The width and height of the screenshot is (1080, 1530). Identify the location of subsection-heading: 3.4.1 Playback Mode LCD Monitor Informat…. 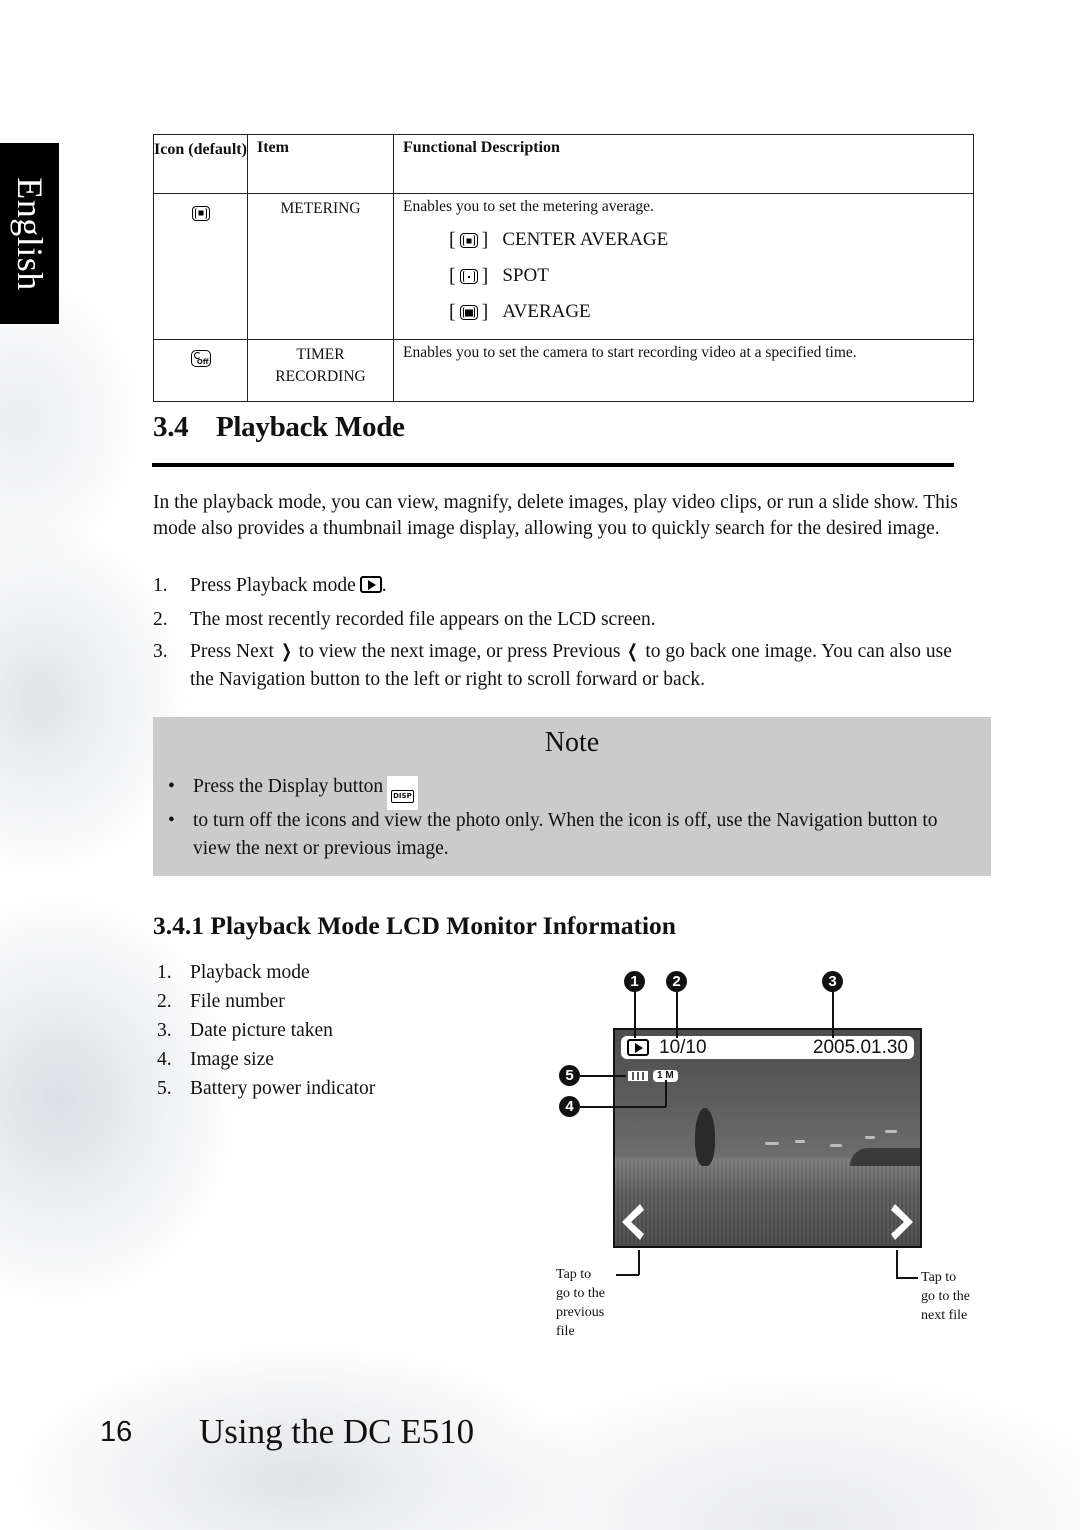
(414, 926).